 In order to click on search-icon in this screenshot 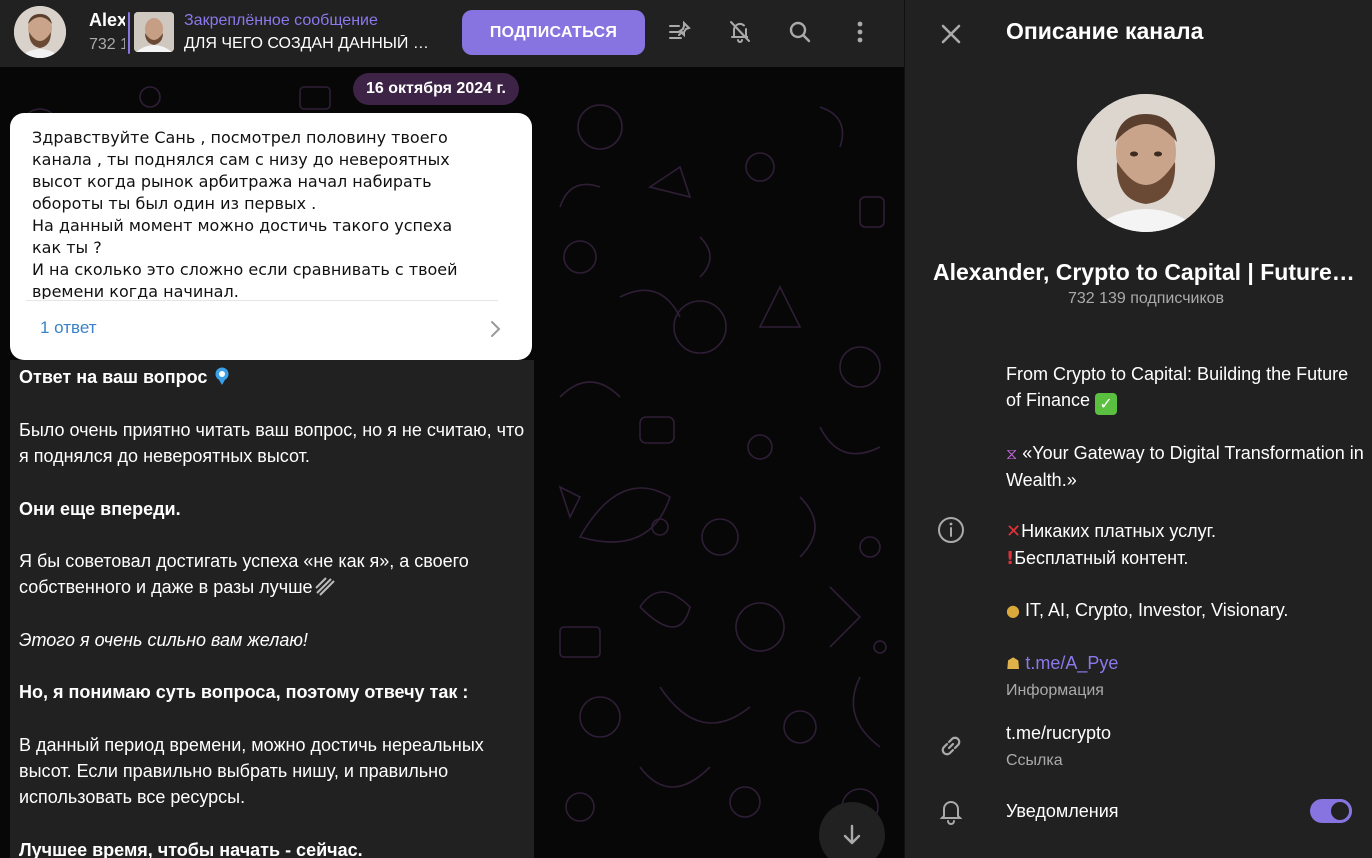, I will do `click(800, 32)`.